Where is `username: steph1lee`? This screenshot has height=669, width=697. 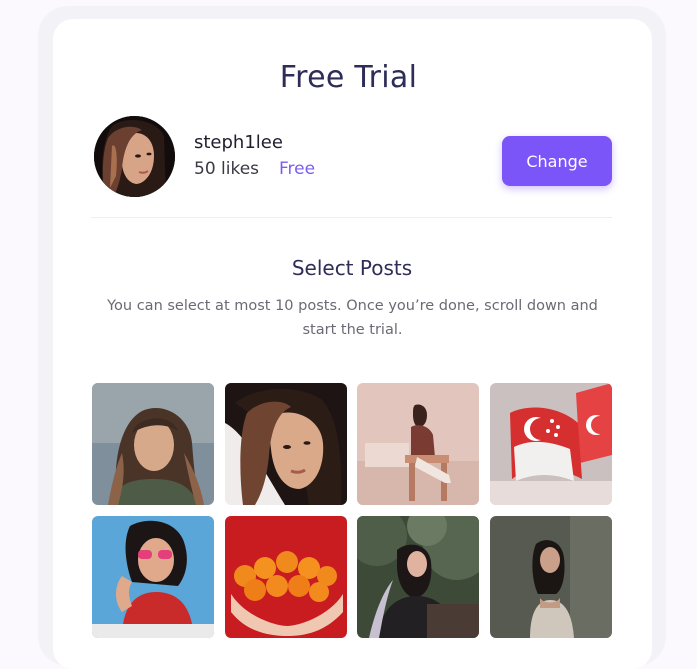 username: steph1lee is located at coordinates (238, 142).